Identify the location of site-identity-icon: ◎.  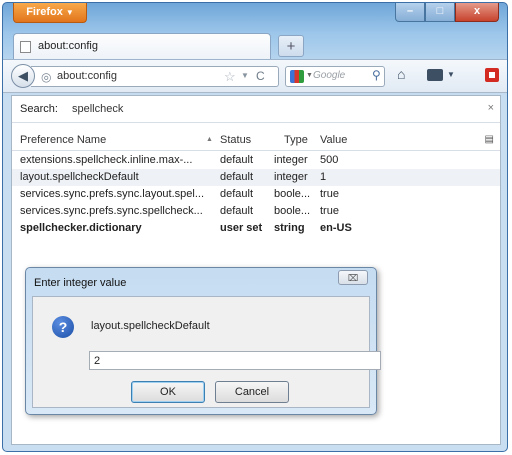
(46, 77).